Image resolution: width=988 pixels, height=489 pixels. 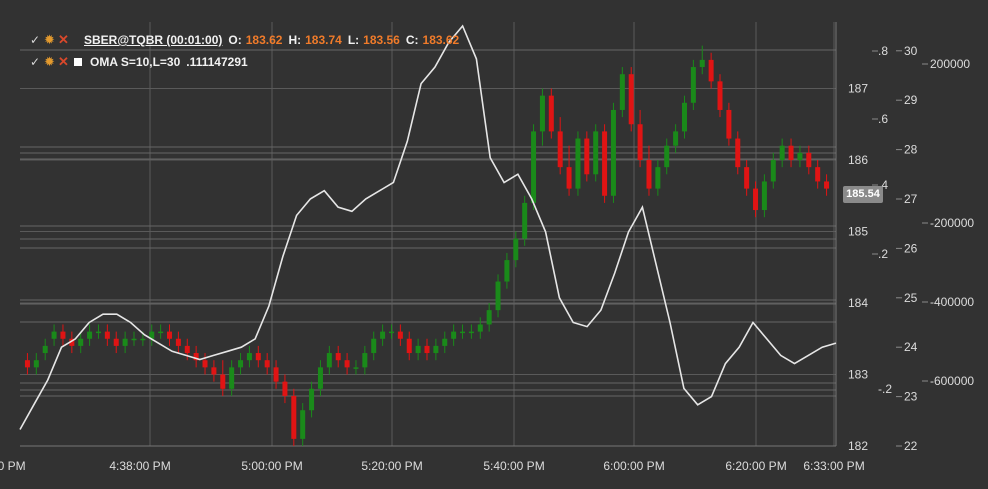 I want to click on x-tick-label: 6:00:00 PM, so click(x=633, y=466).